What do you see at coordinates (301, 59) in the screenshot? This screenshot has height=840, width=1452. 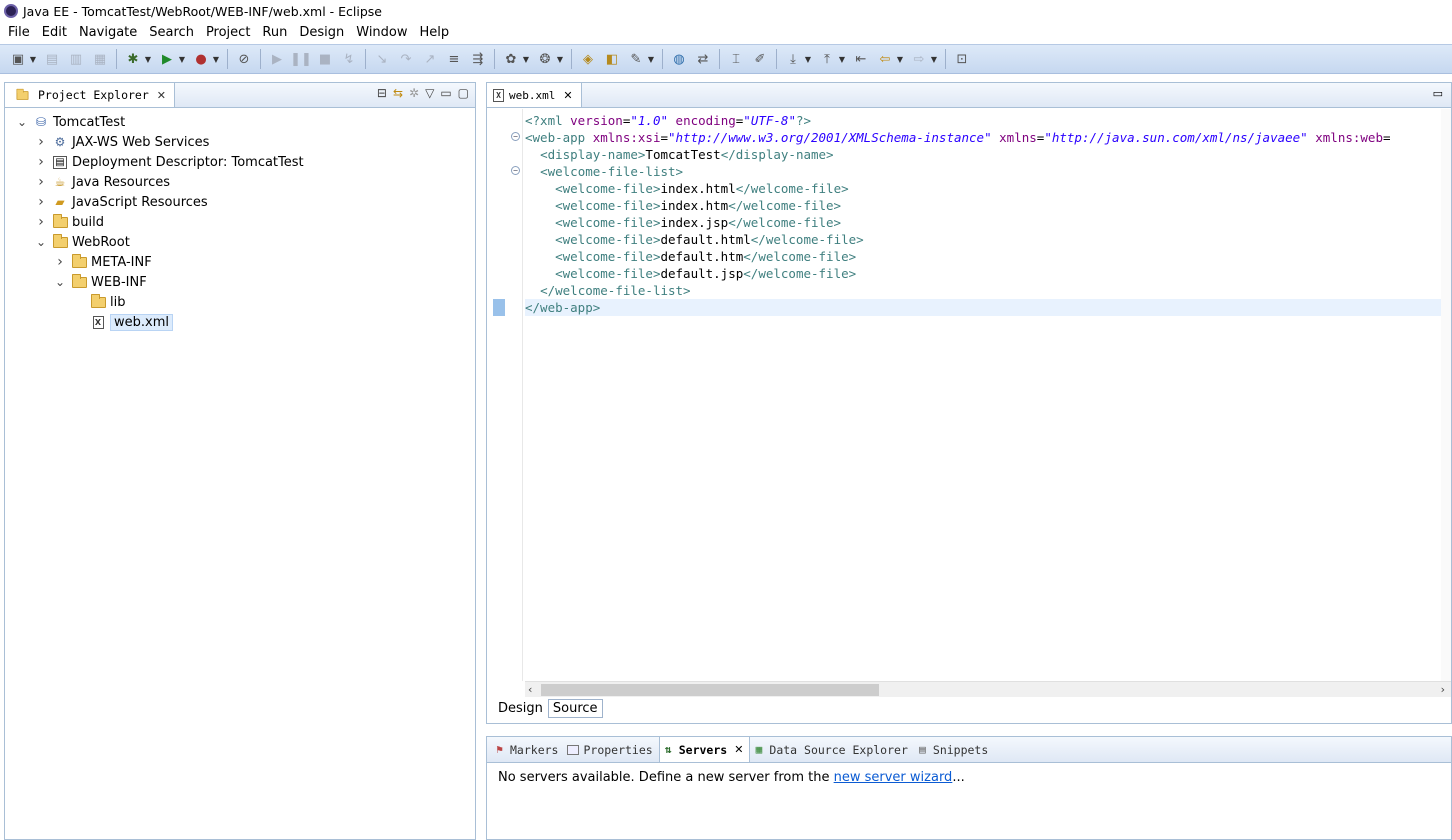 I see `suspend-icon: ❚❚` at bounding box center [301, 59].